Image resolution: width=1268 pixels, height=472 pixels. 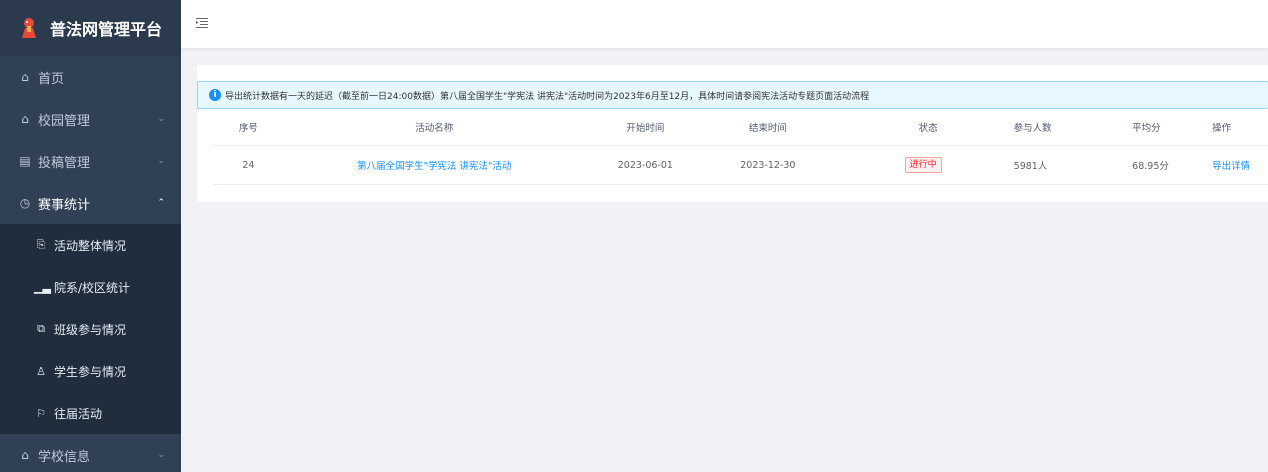 I want to click on bank-icon: ⌂, so click(x=25, y=455).